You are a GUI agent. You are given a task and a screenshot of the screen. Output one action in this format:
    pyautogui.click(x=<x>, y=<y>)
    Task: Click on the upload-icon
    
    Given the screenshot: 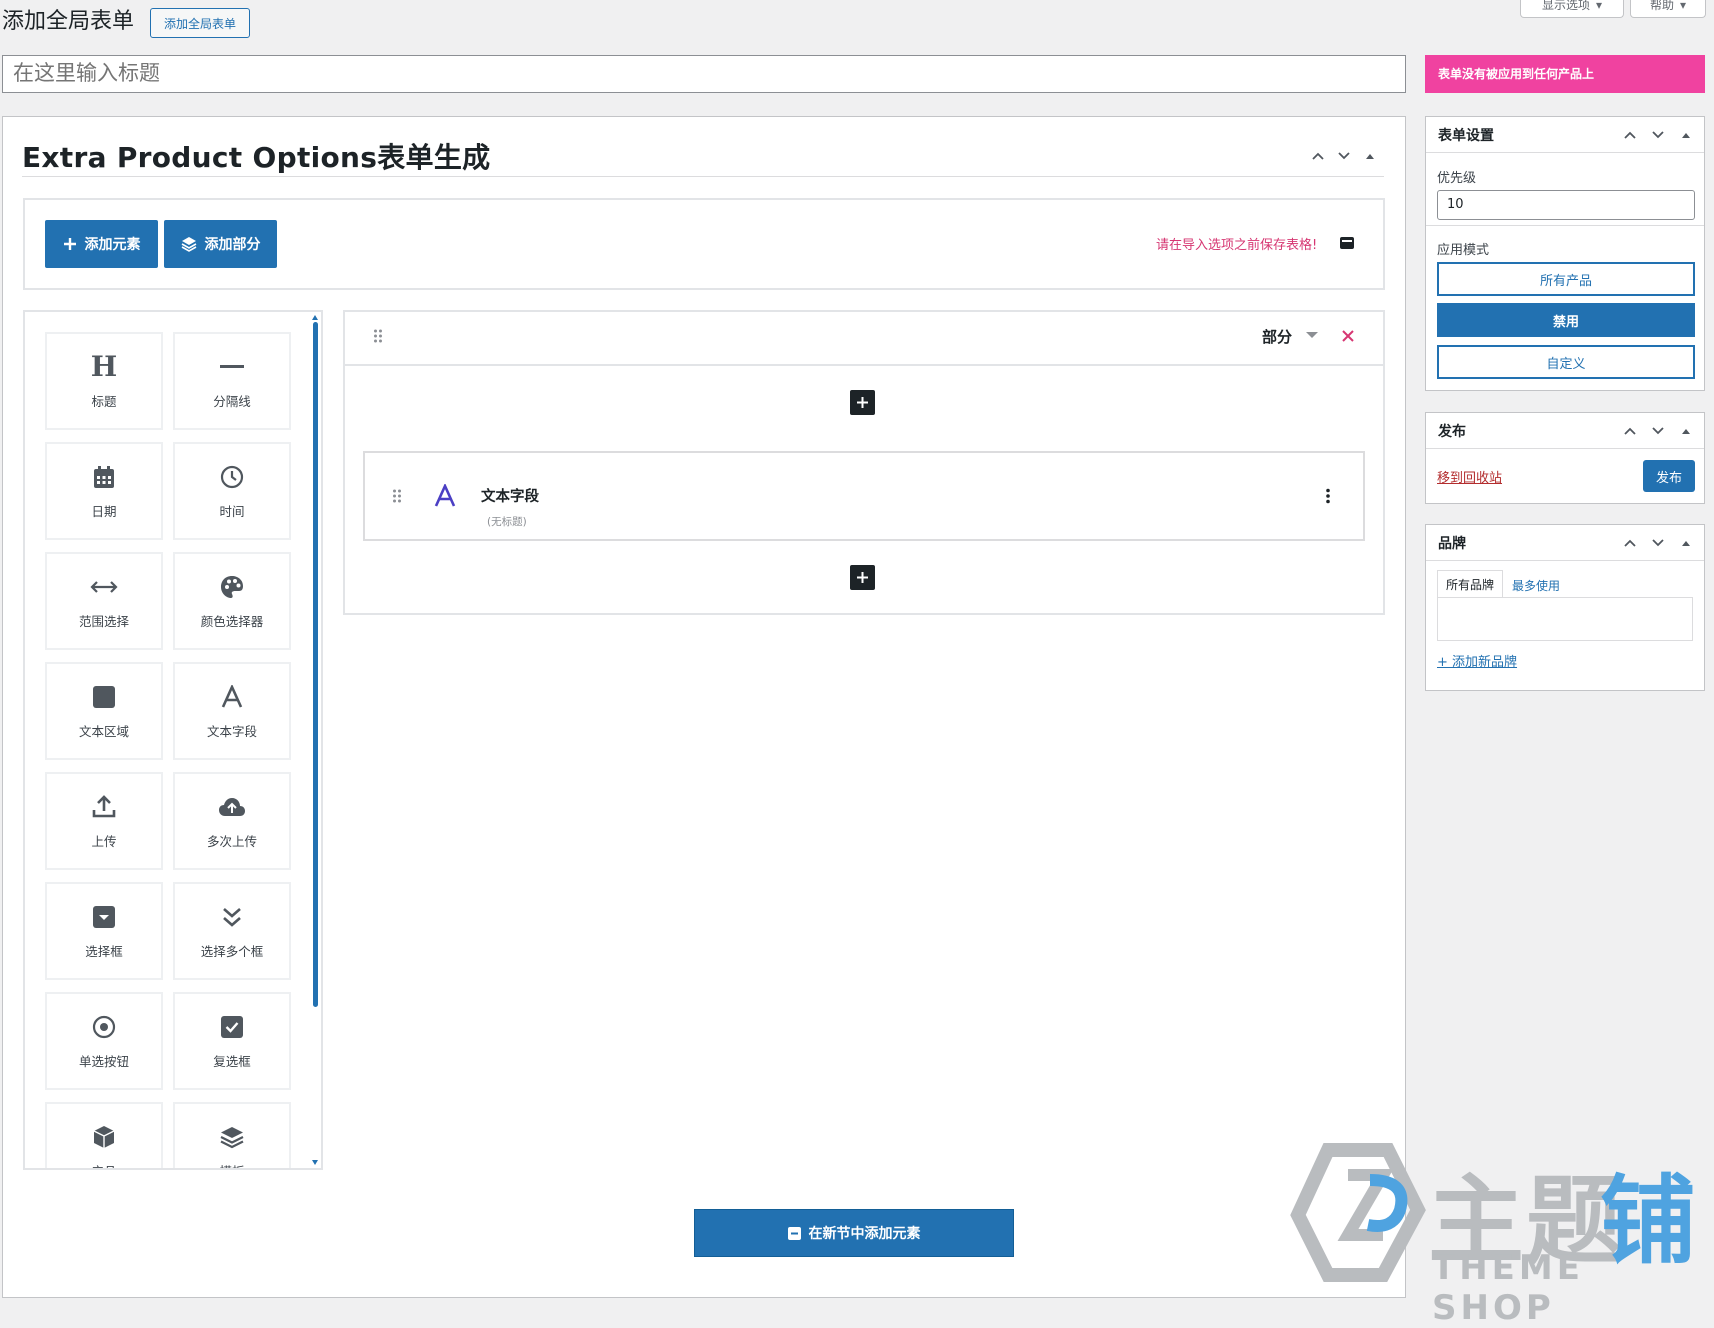 What is the action you would take?
    pyautogui.click(x=104, y=807)
    